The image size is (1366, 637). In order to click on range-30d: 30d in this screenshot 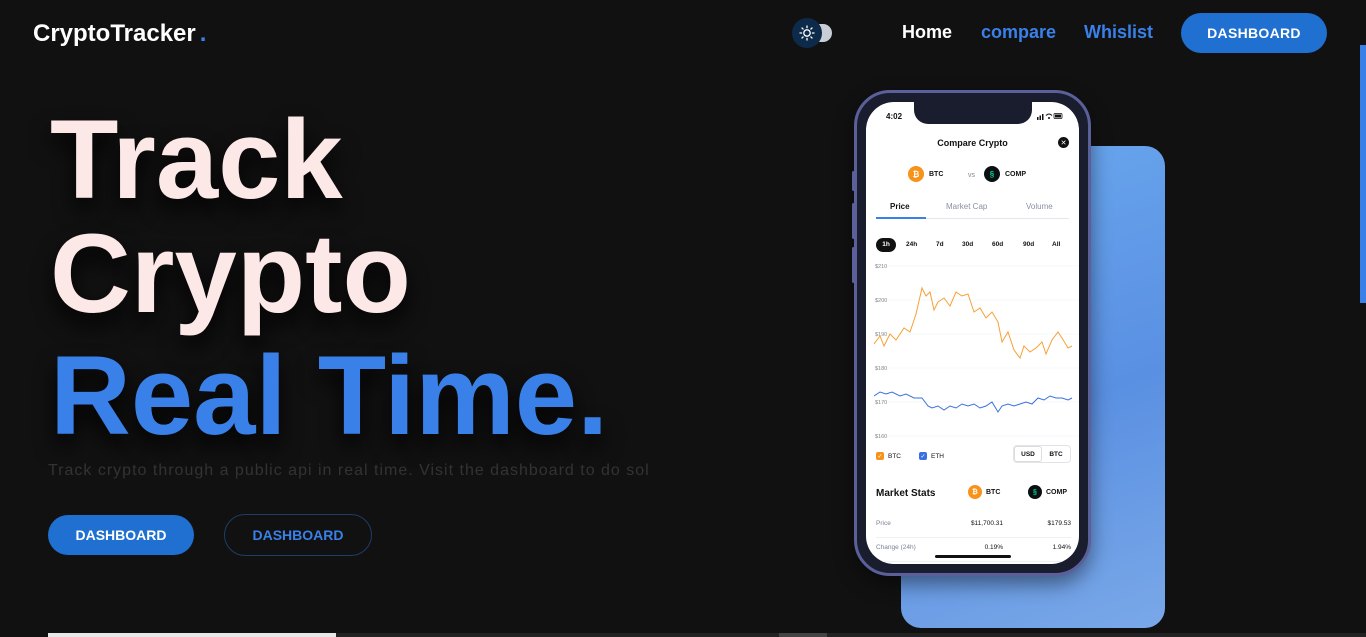, I will do `click(967, 245)`.